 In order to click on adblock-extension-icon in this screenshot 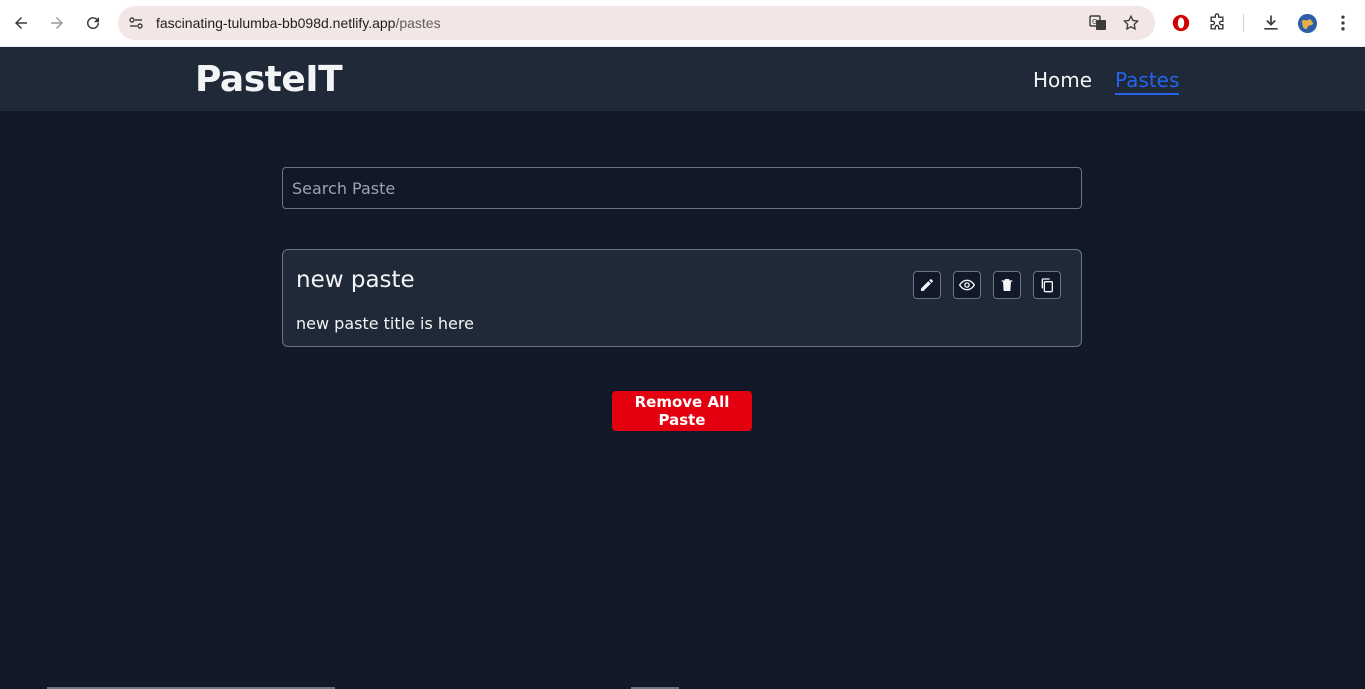, I will do `click(1181, 23)`.